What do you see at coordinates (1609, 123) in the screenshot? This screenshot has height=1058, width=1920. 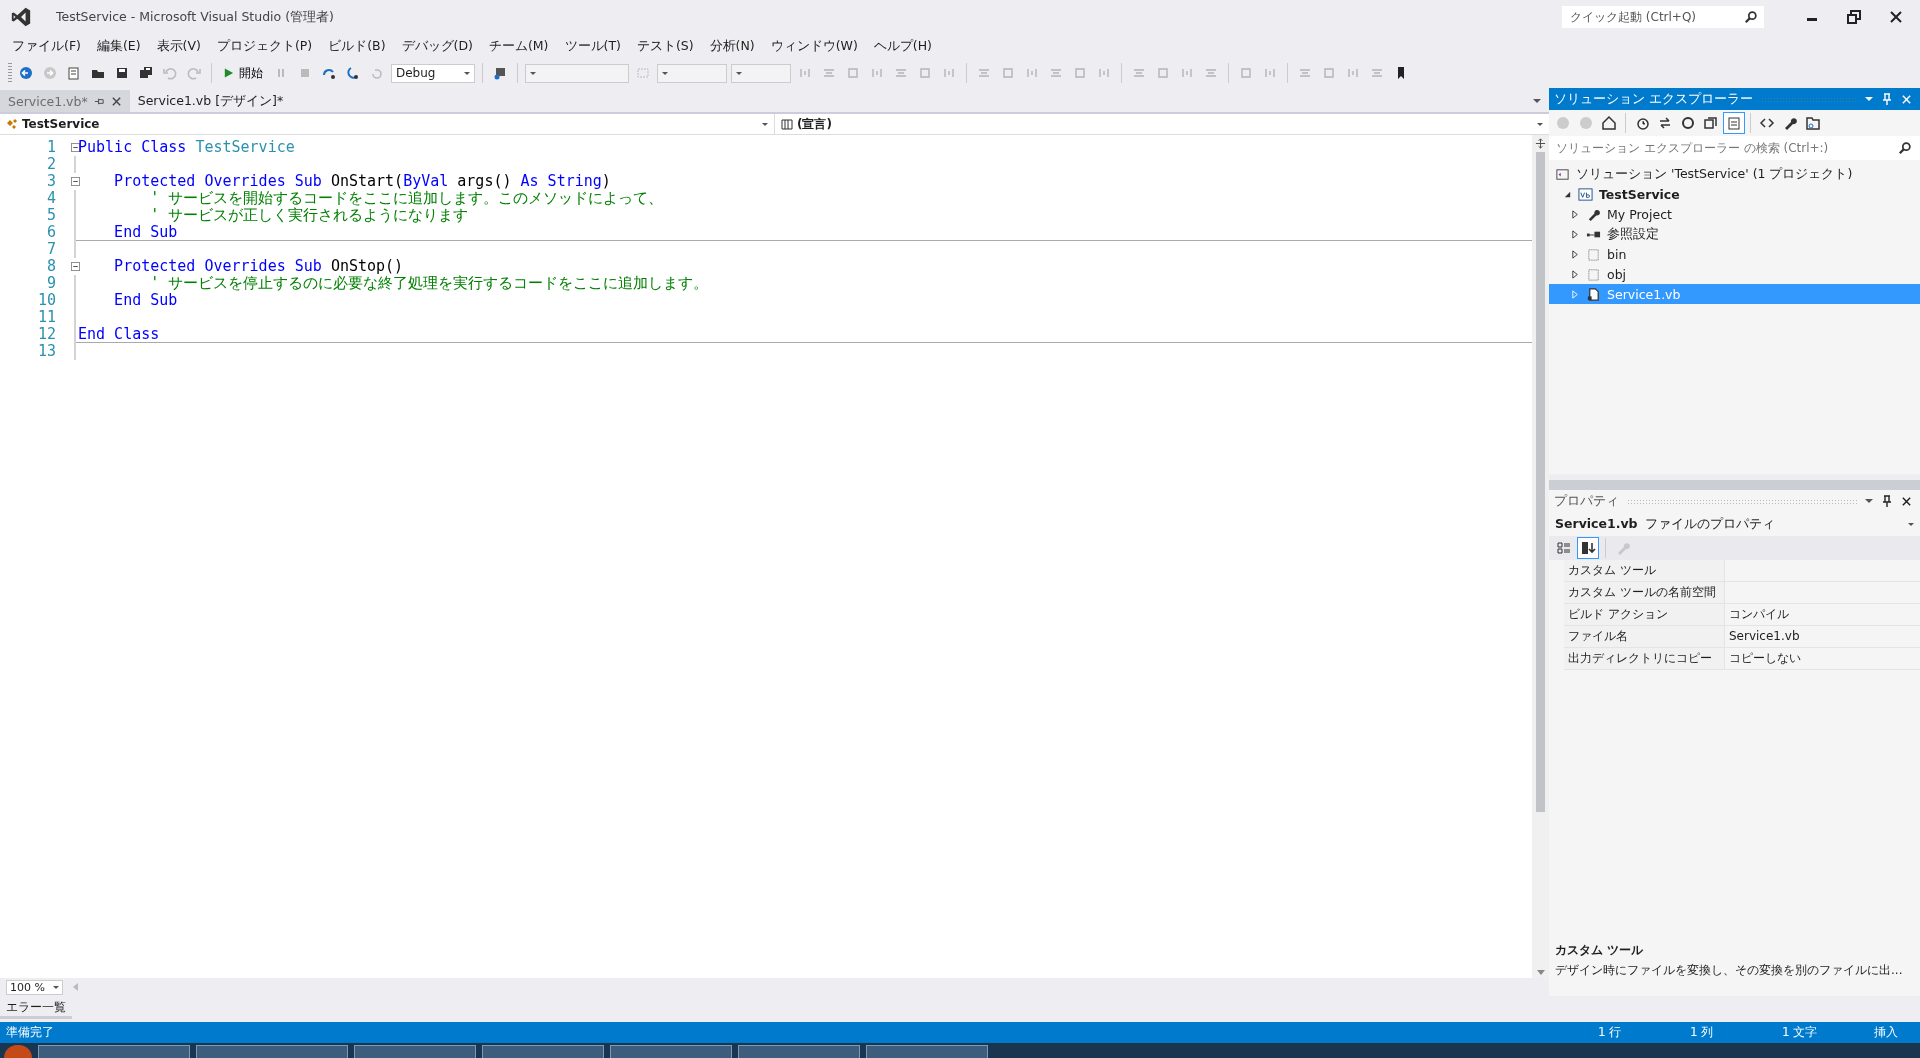 I see `home-icon` at bounding box center [1609, 123].